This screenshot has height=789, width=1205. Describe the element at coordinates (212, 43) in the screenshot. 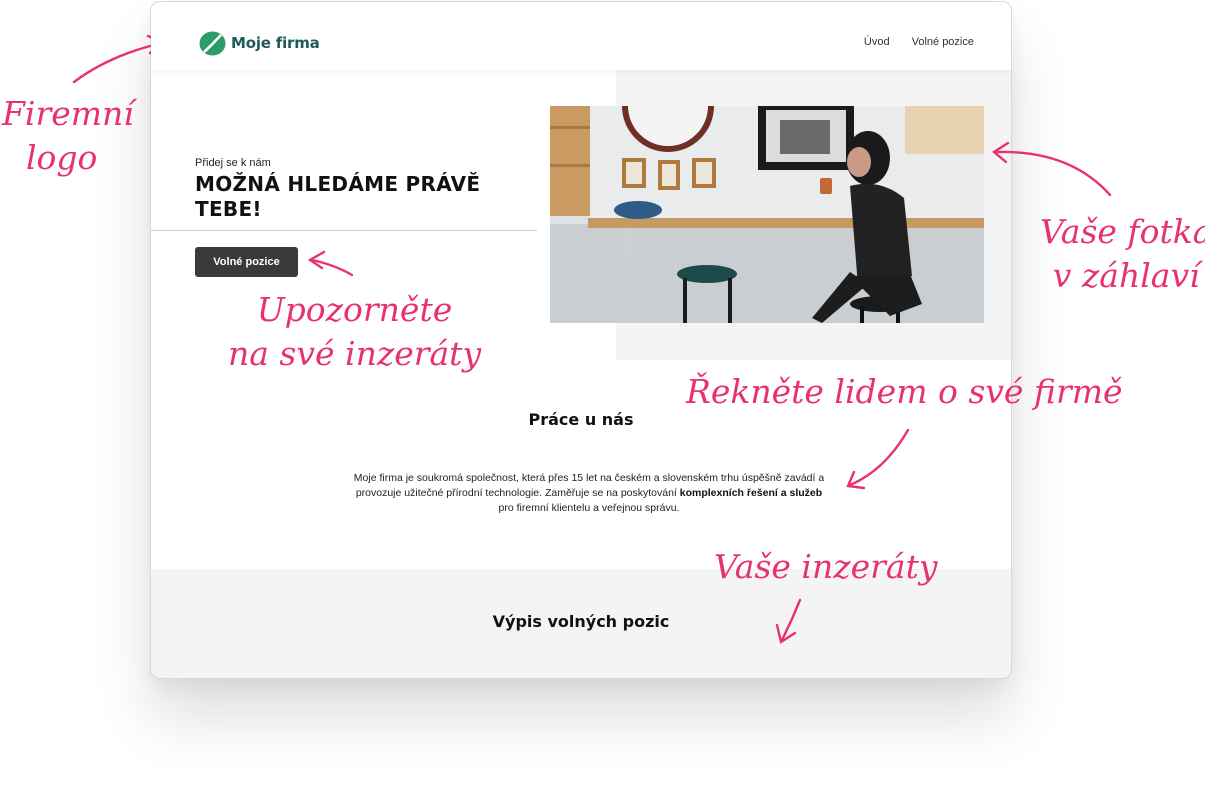

I see `leaf-logo-icon` at that location.